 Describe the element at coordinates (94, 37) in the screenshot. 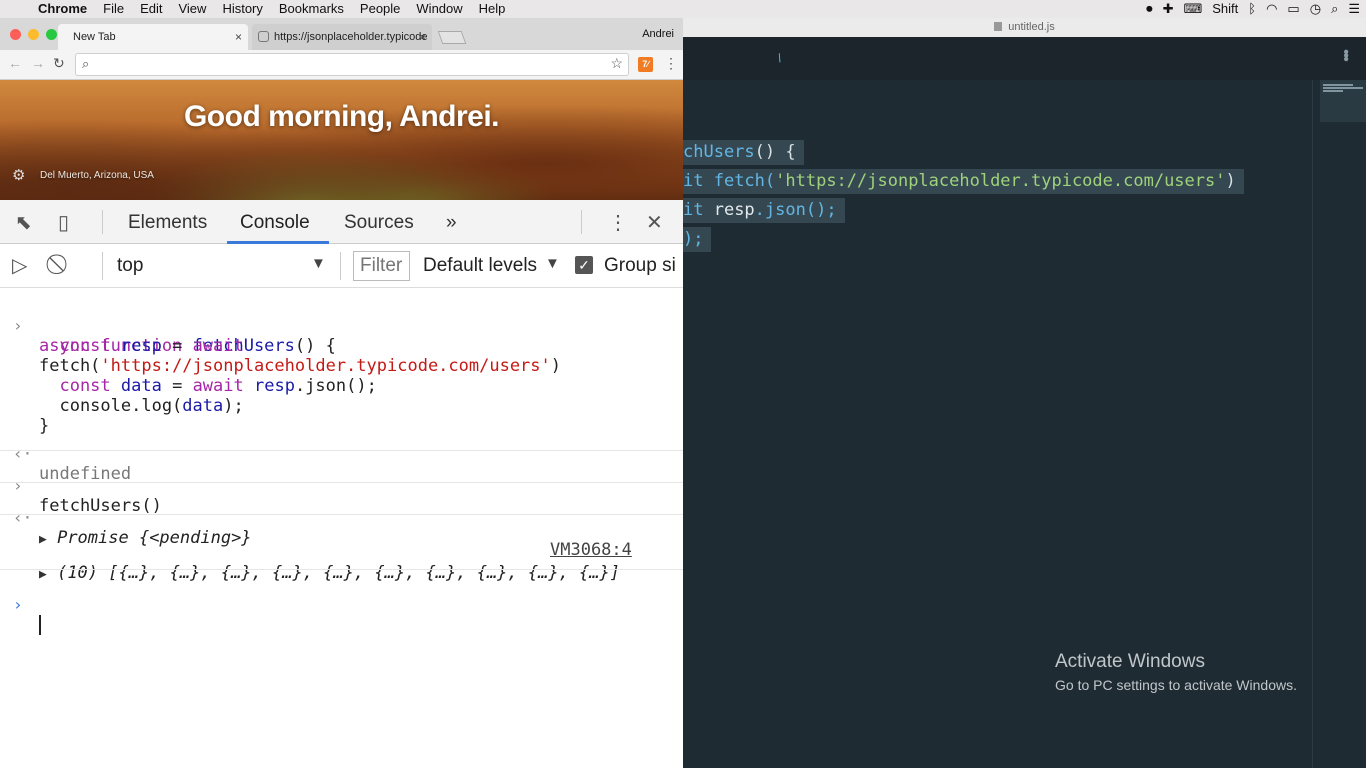

I see `tab-label: New Tab` at that location.